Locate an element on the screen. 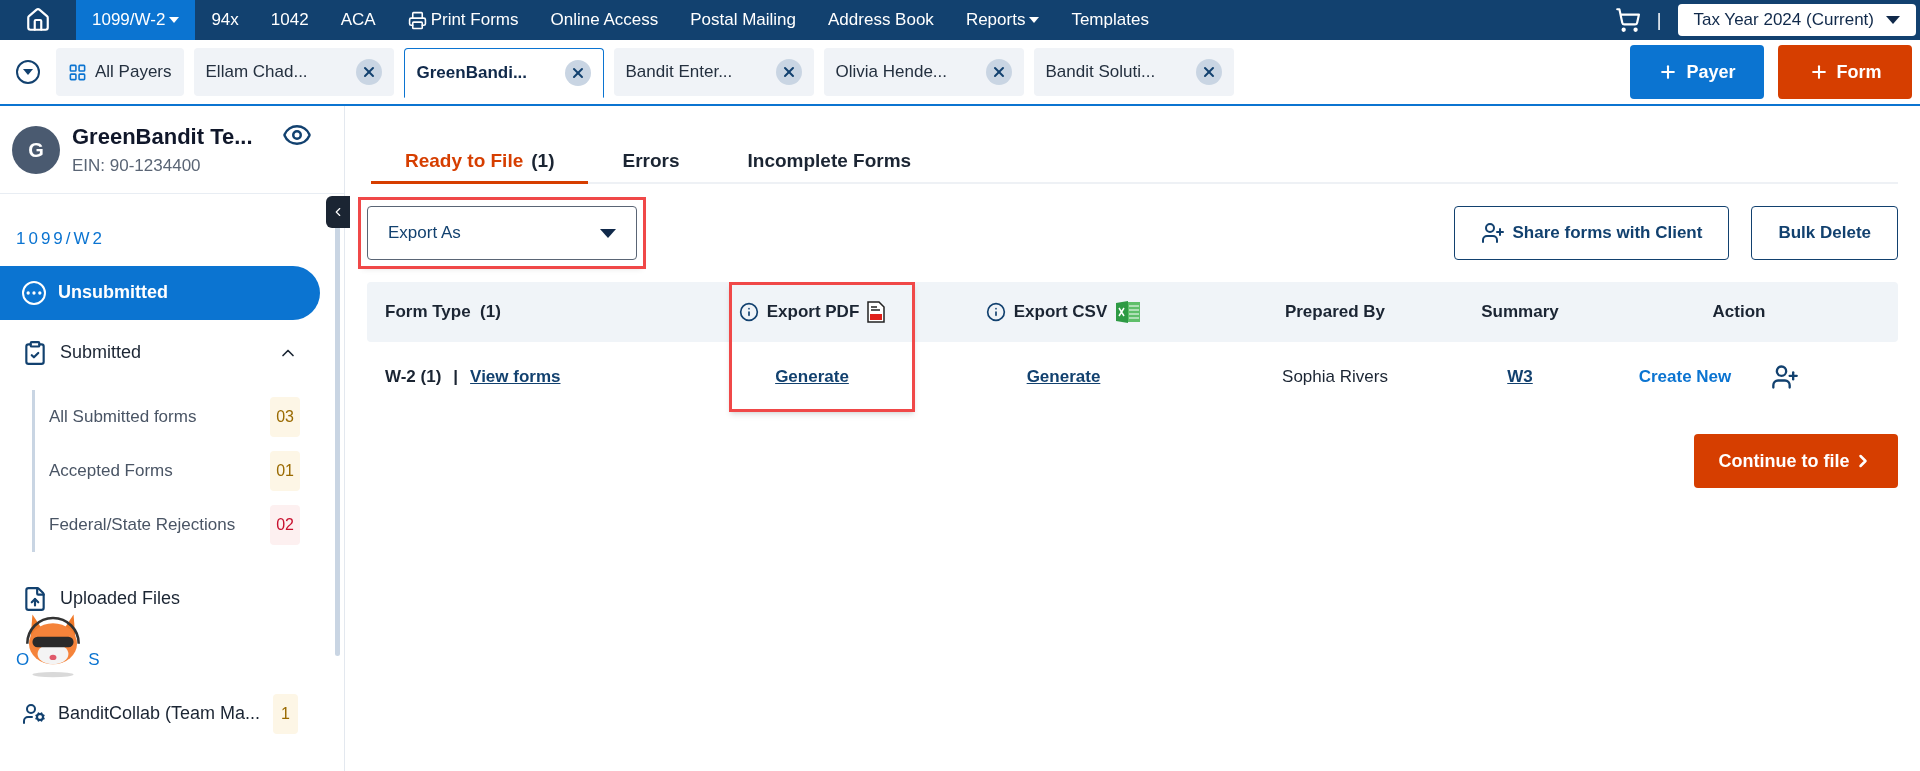  nav-item: Address Book is located at coordinates (881, 20).